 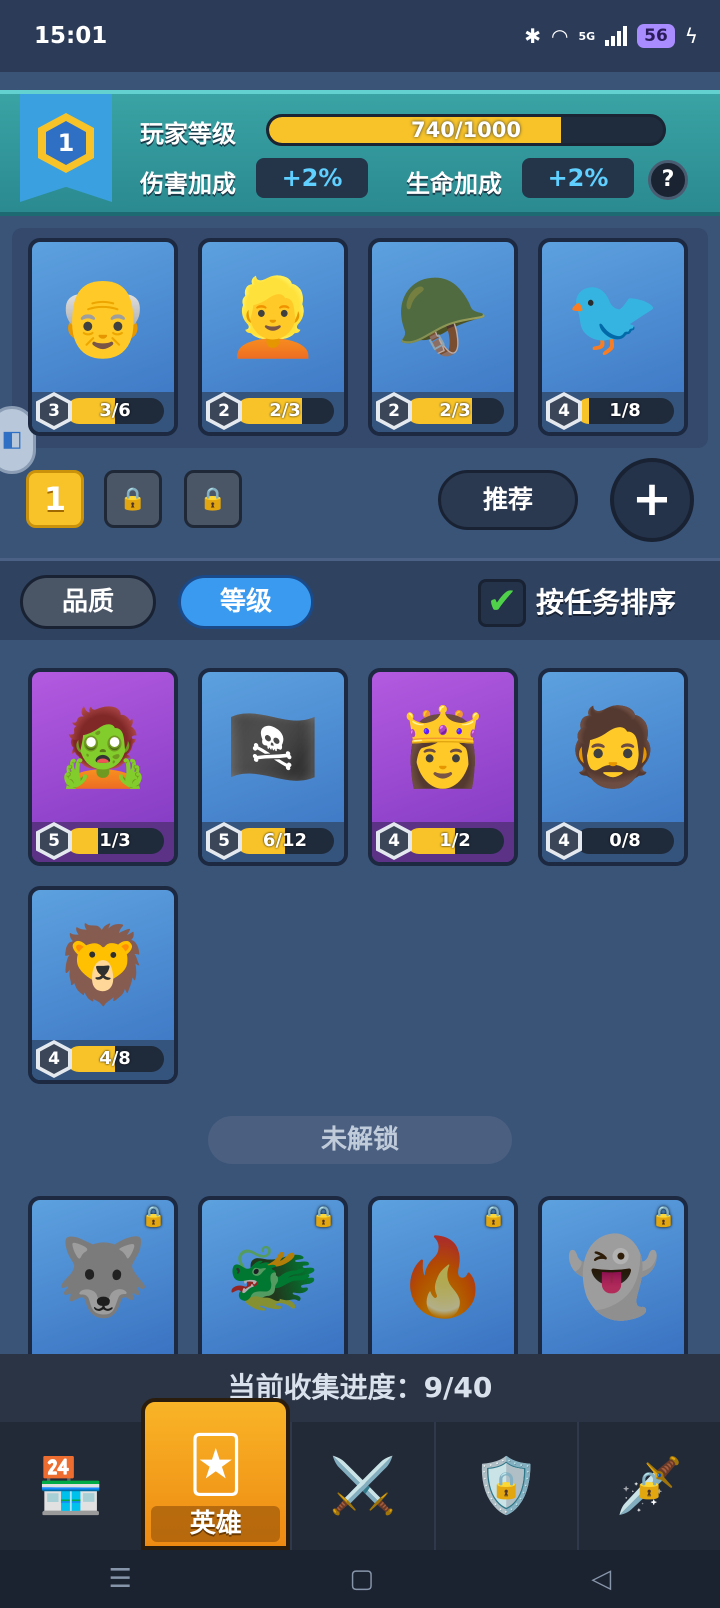 I want to click on network-type: 5G, so click(x=587, y=36).